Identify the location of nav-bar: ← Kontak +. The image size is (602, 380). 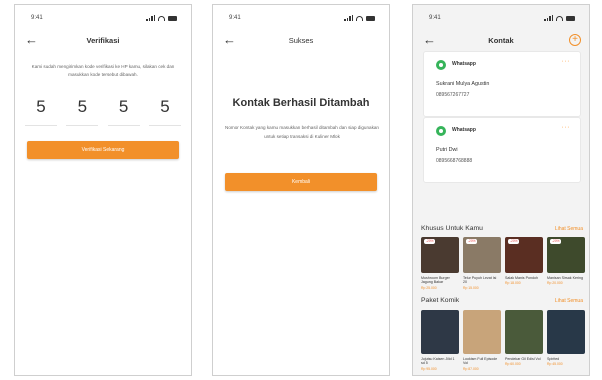
(501, 41).